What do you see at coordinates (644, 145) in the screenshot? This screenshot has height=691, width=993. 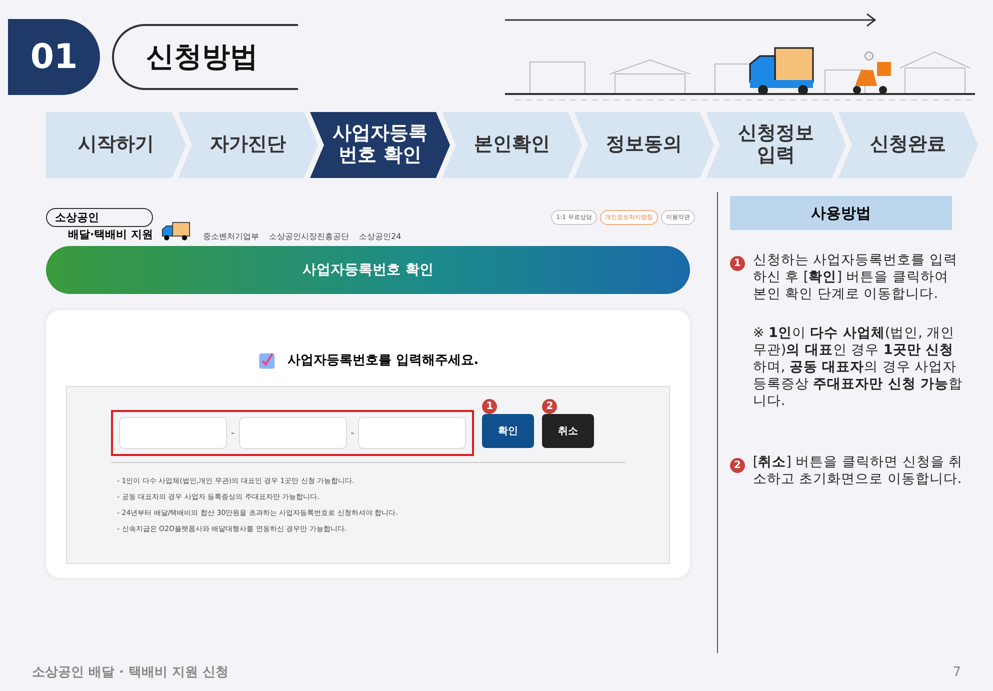 I see `process-step: 정보동의` at bounding box center [644, 145].